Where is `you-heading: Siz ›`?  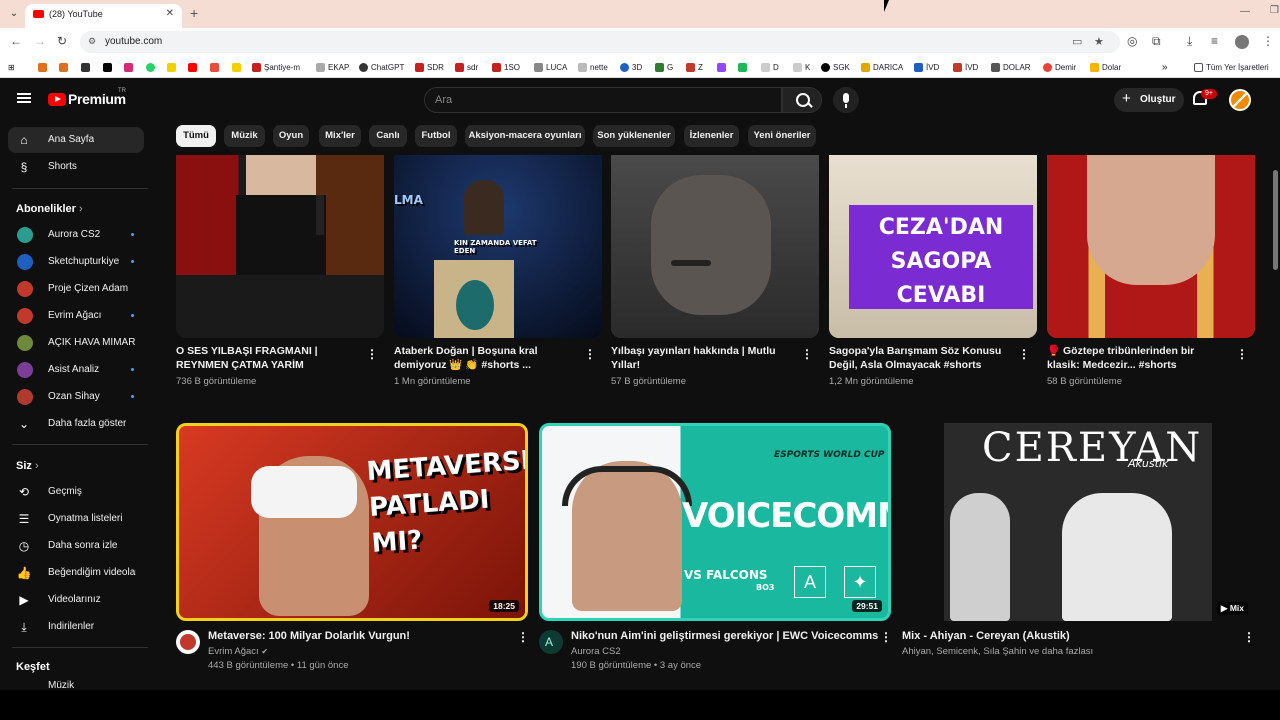
you-heading: Siz › is located at coordinates (27, 466).